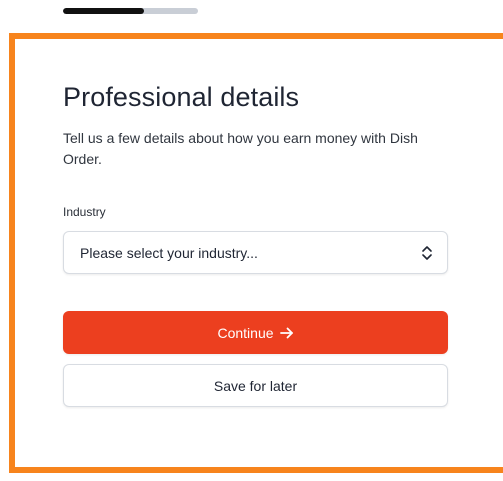 The height and width of the screenshot is (481, 503). Describe the element at coordinates (245, 332) in the screenshot. I see `continue-button-label: Continue` at that location.